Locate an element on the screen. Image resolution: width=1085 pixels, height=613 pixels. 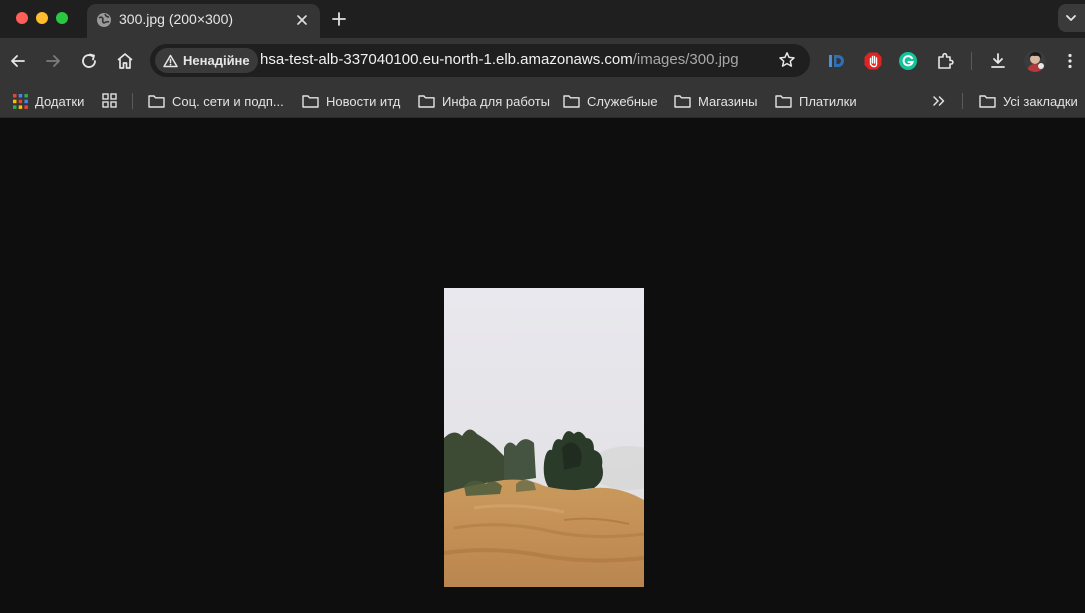
window-minimize-button is located at coordinates (42, 18).